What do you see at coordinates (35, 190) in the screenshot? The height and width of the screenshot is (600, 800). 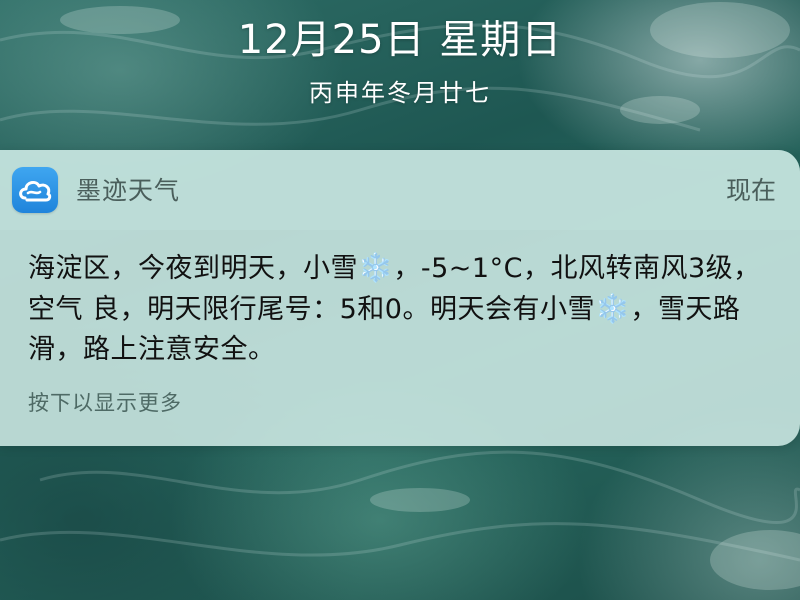 I see `cloud-icon` at bounding box center [35, 190].